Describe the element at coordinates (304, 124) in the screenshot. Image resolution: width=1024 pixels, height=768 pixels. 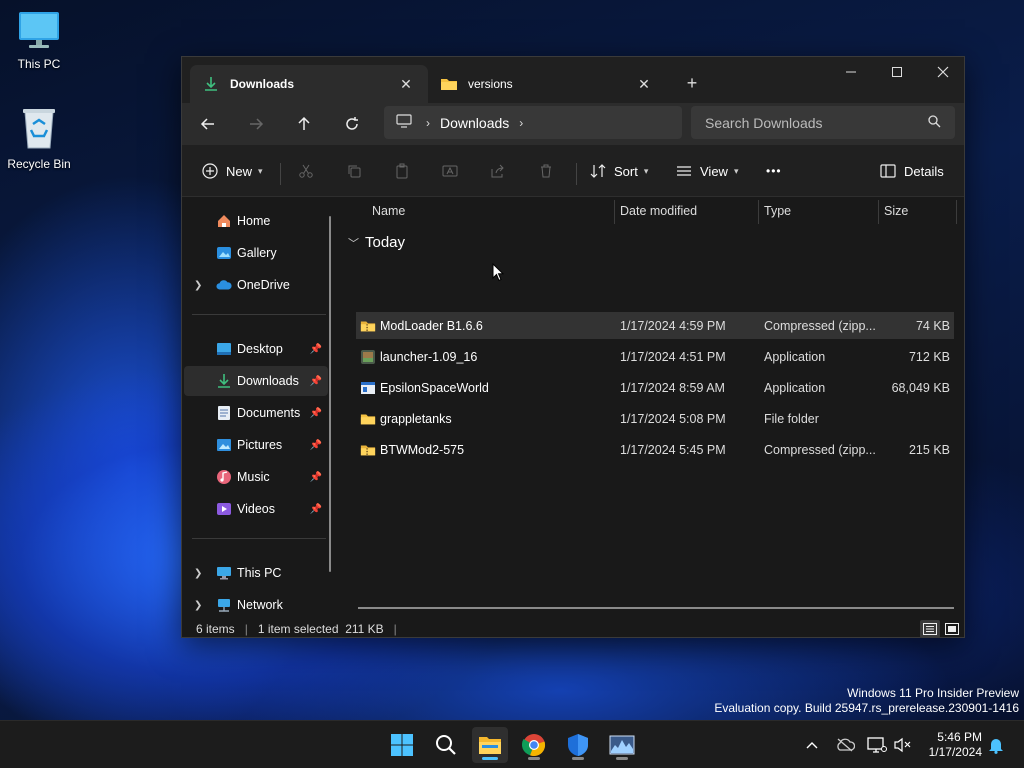
I see `up-button` at that location.